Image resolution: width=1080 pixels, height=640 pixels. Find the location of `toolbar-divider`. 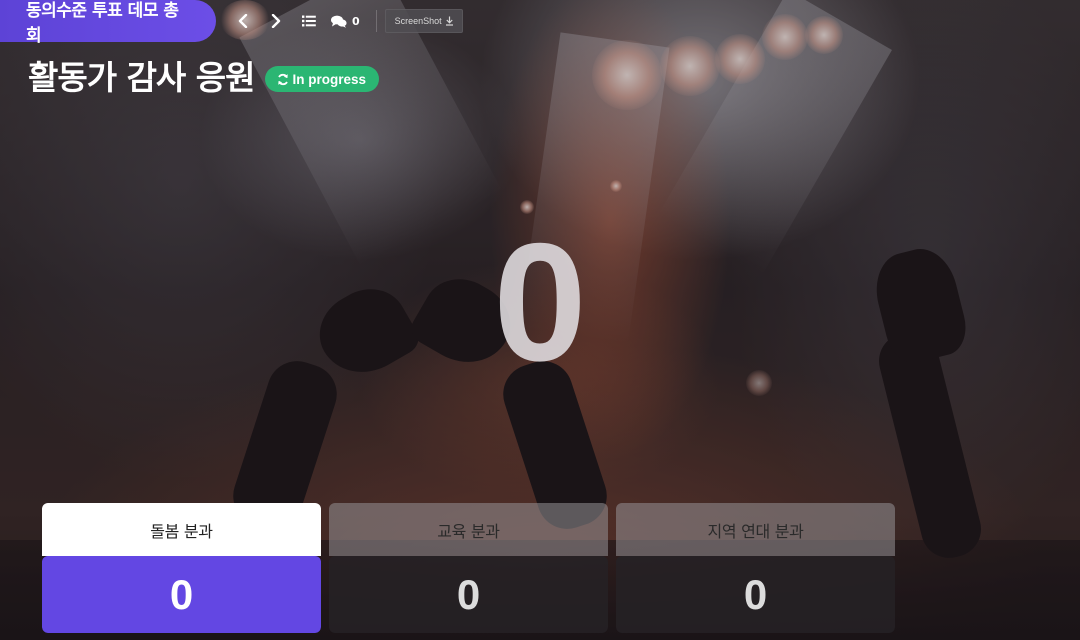

toolbar-divider is located at coordinates (376, 21).